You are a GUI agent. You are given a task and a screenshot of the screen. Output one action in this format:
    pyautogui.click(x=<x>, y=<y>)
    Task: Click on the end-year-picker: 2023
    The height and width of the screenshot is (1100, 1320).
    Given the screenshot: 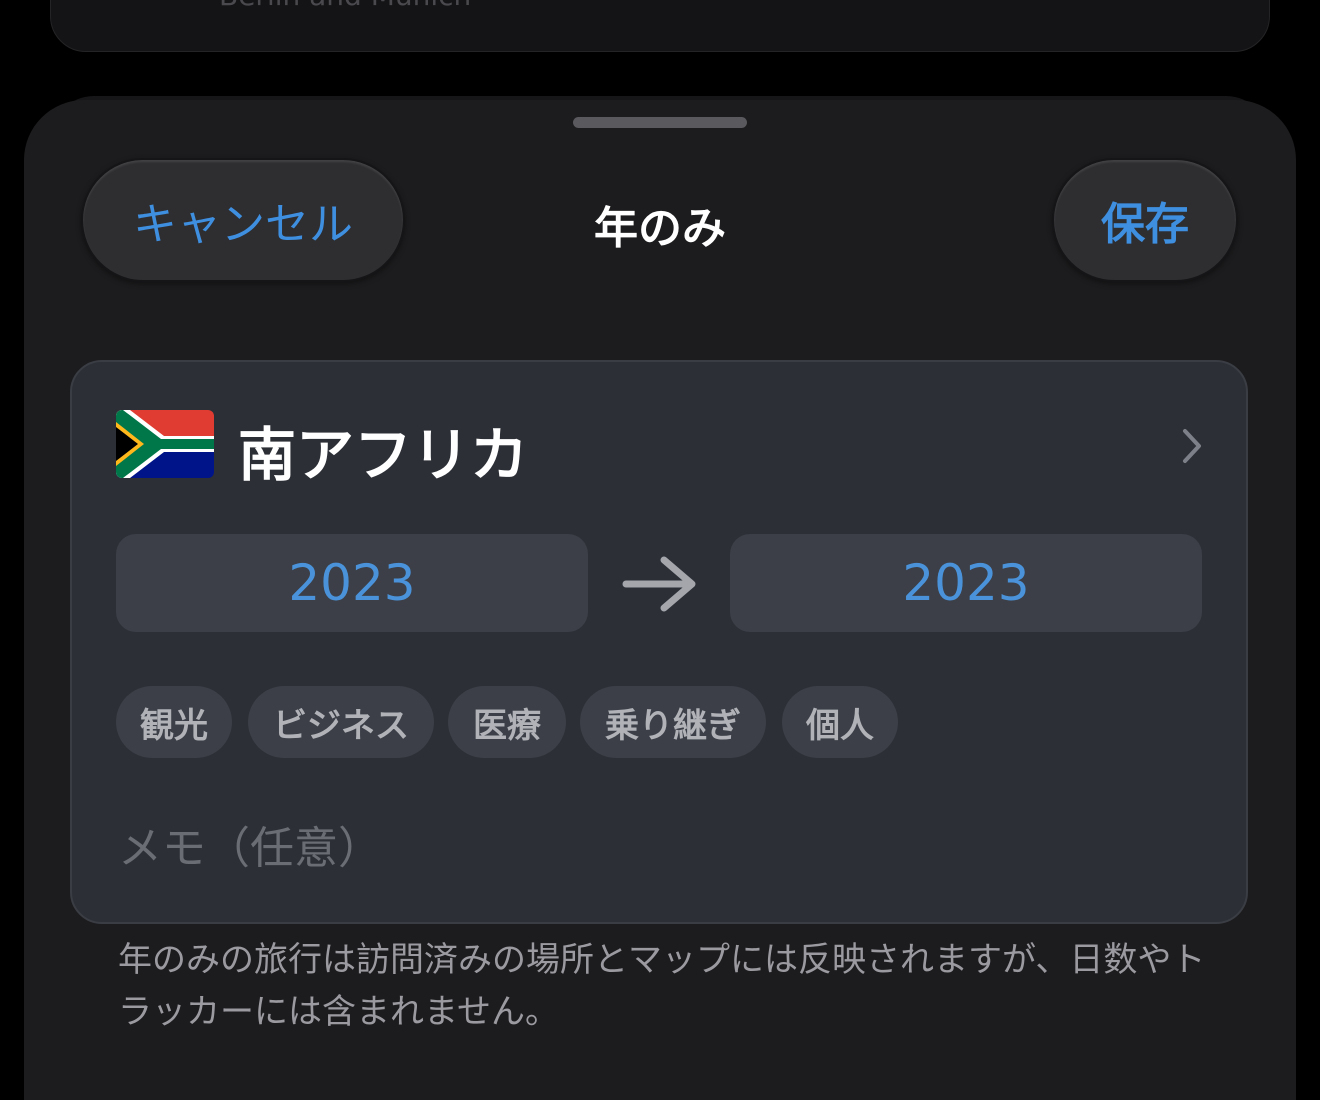 What is the action you would take?
    pyautogui.click(x=966, y=583)
    